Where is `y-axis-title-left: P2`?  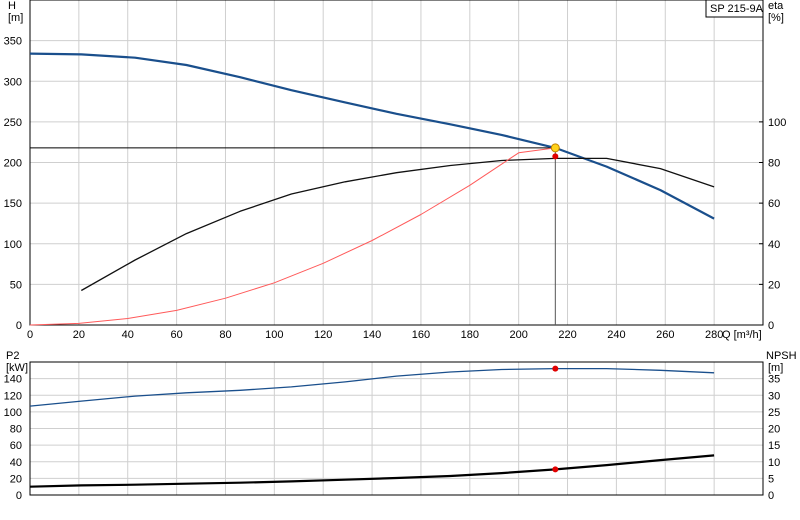
y-axis-title-left: P2 is located at coordinates (12, 356).